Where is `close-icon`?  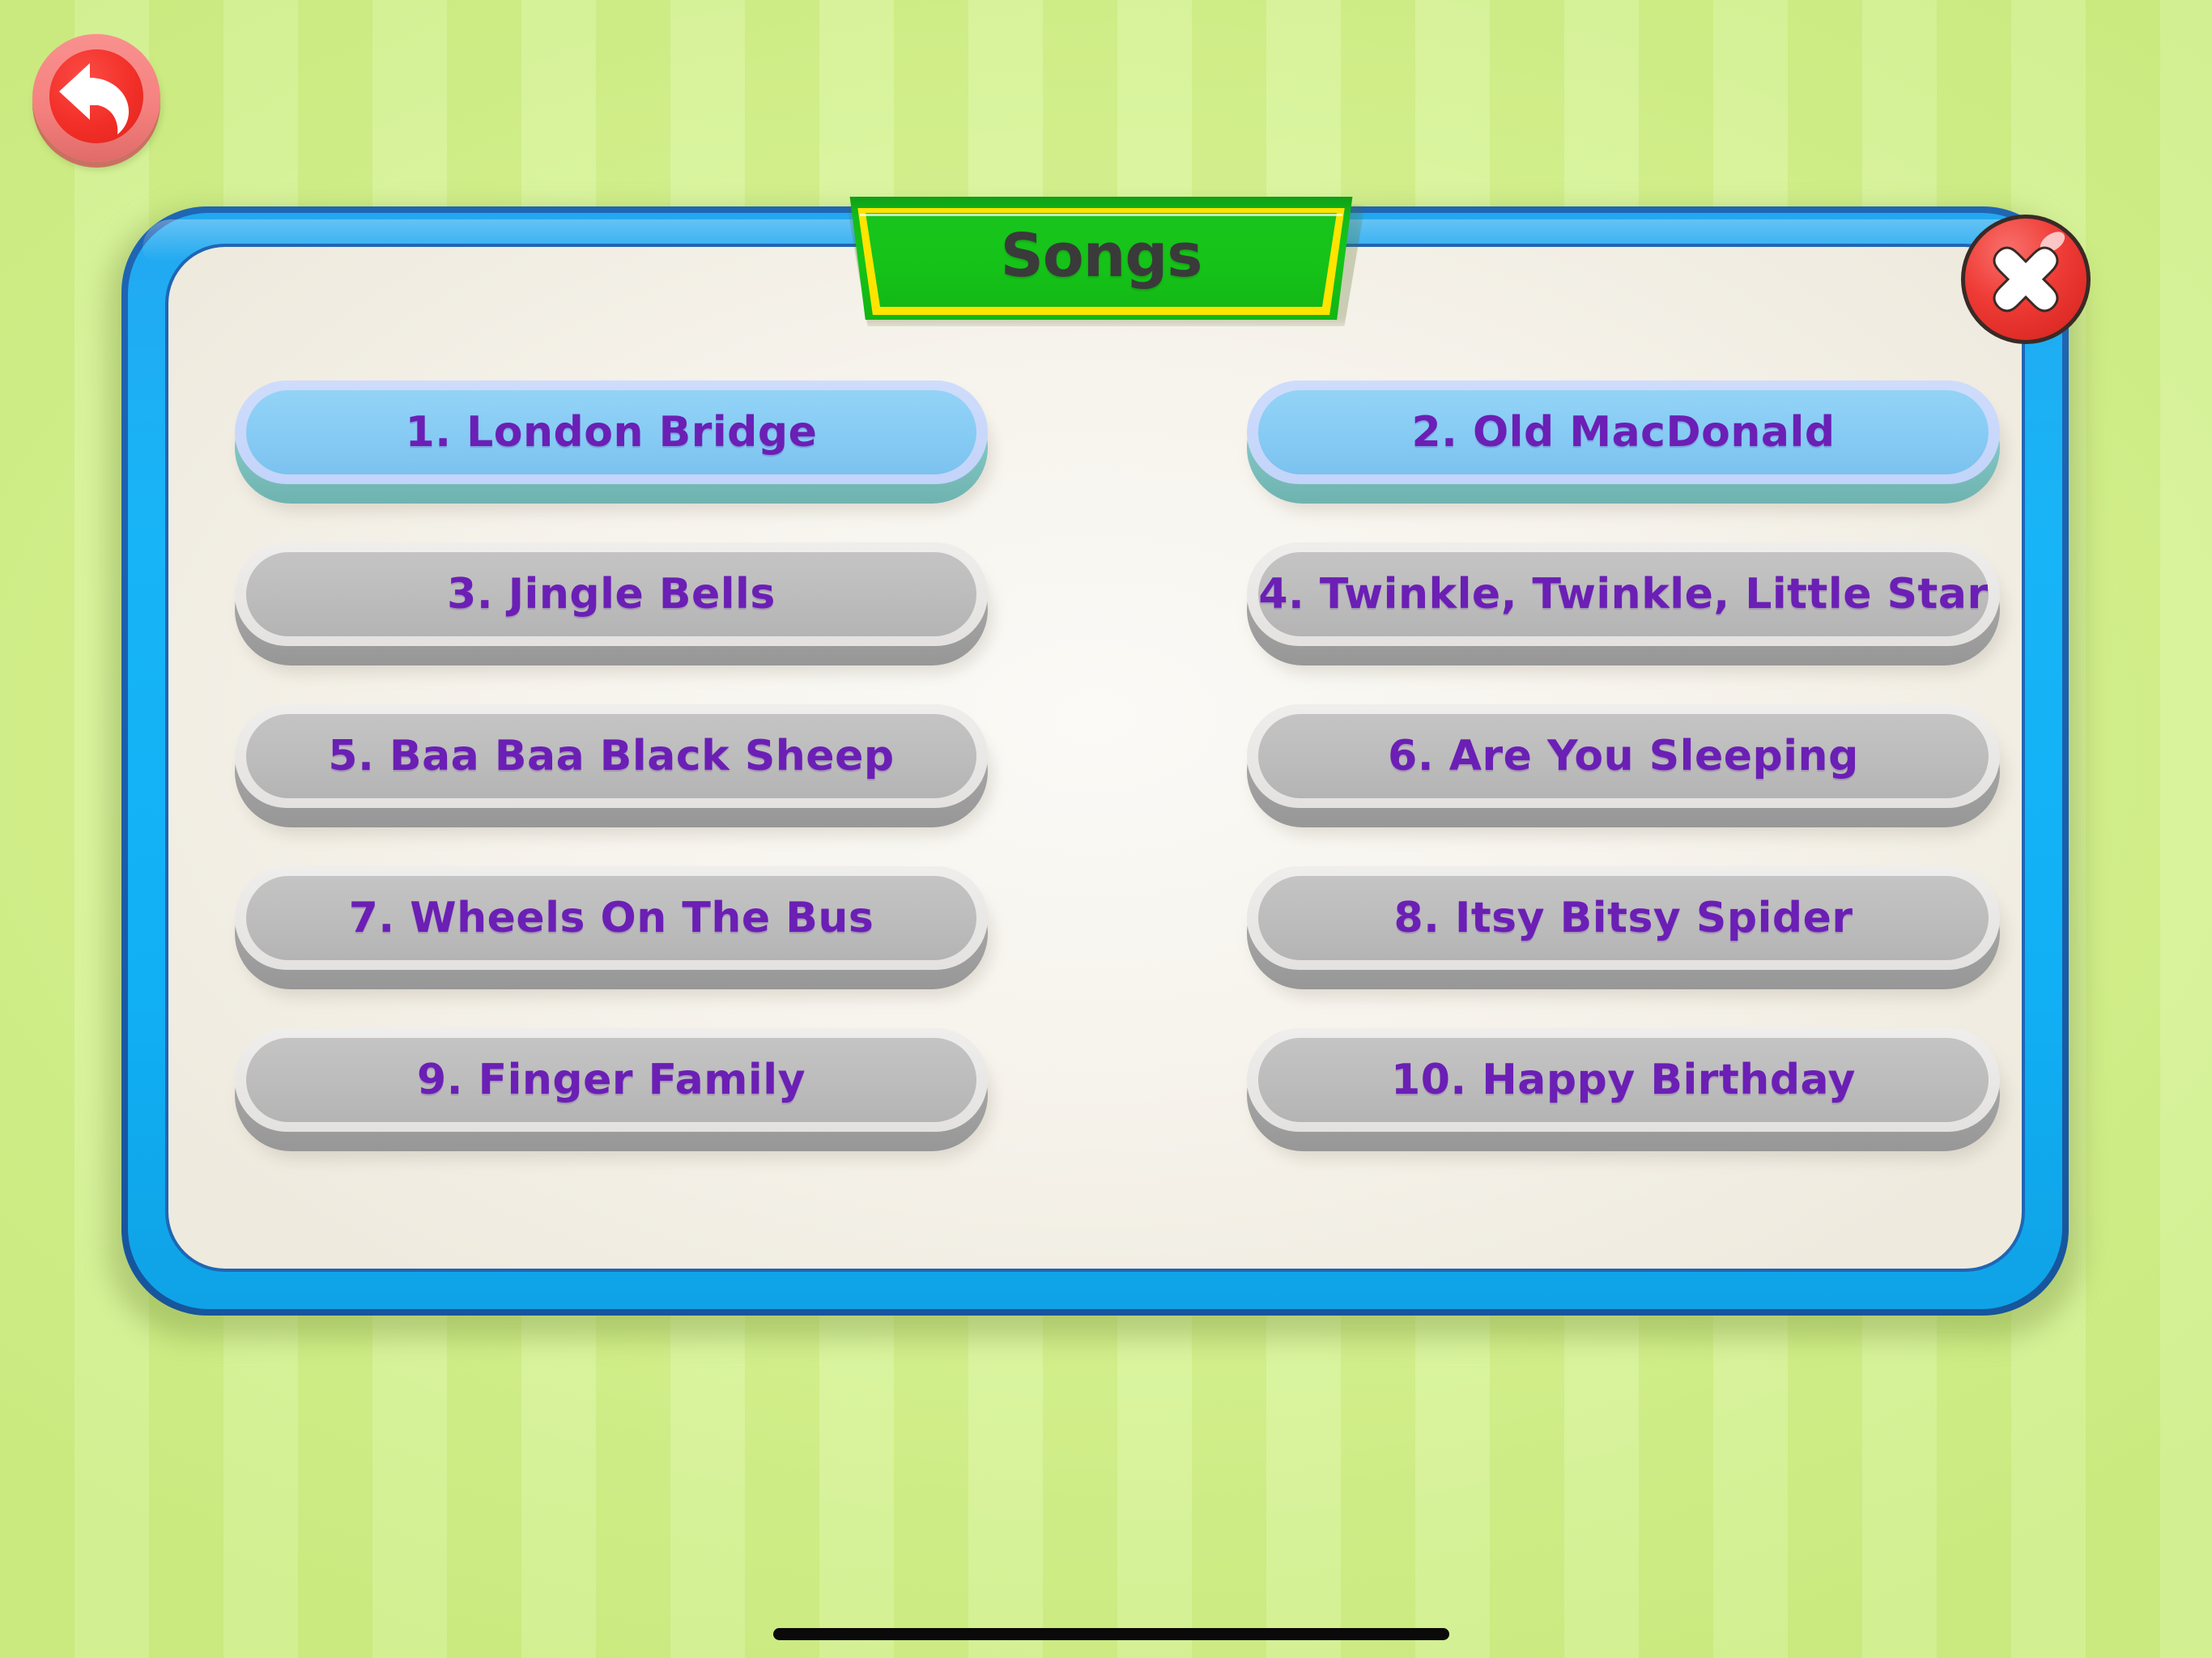 close-icon is located at coordinates (2026, 279).